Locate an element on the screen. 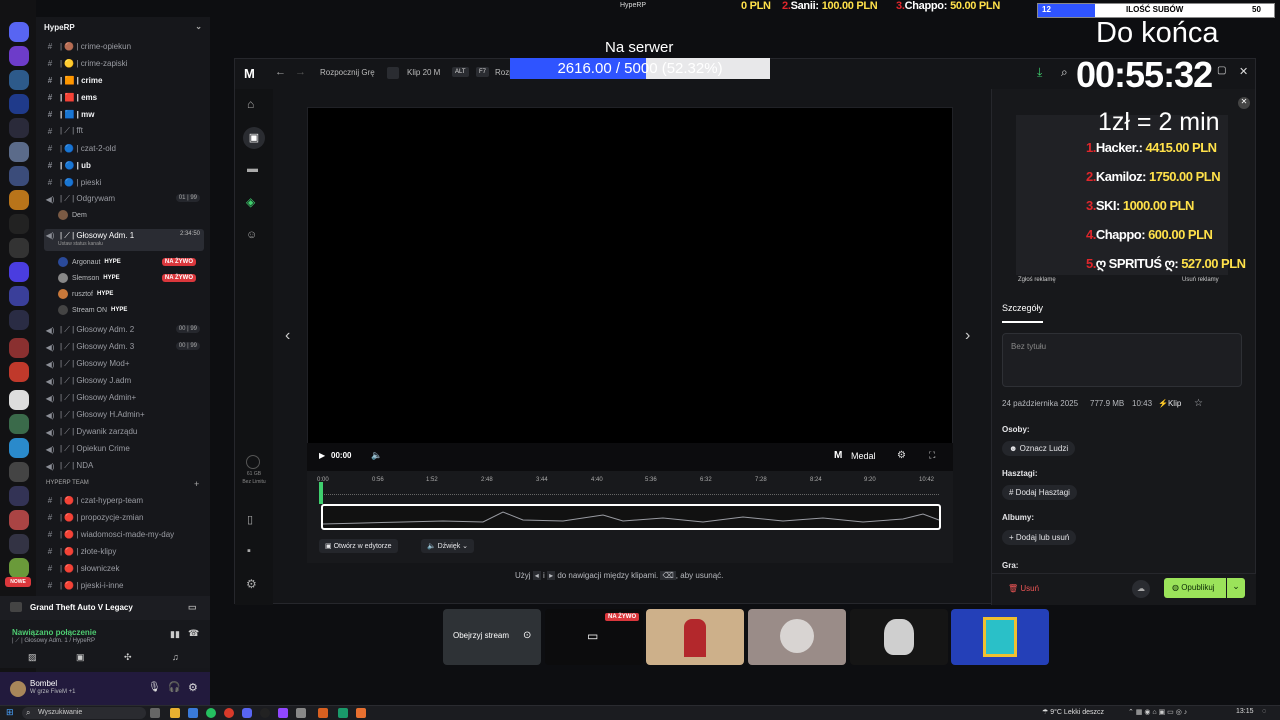  soundboard-icon: ♫ is located at coordinates (175, 657).